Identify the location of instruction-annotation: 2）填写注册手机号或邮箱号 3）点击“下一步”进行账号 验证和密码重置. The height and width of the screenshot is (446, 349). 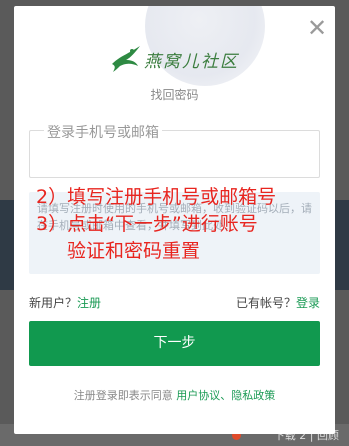
(156, 224).